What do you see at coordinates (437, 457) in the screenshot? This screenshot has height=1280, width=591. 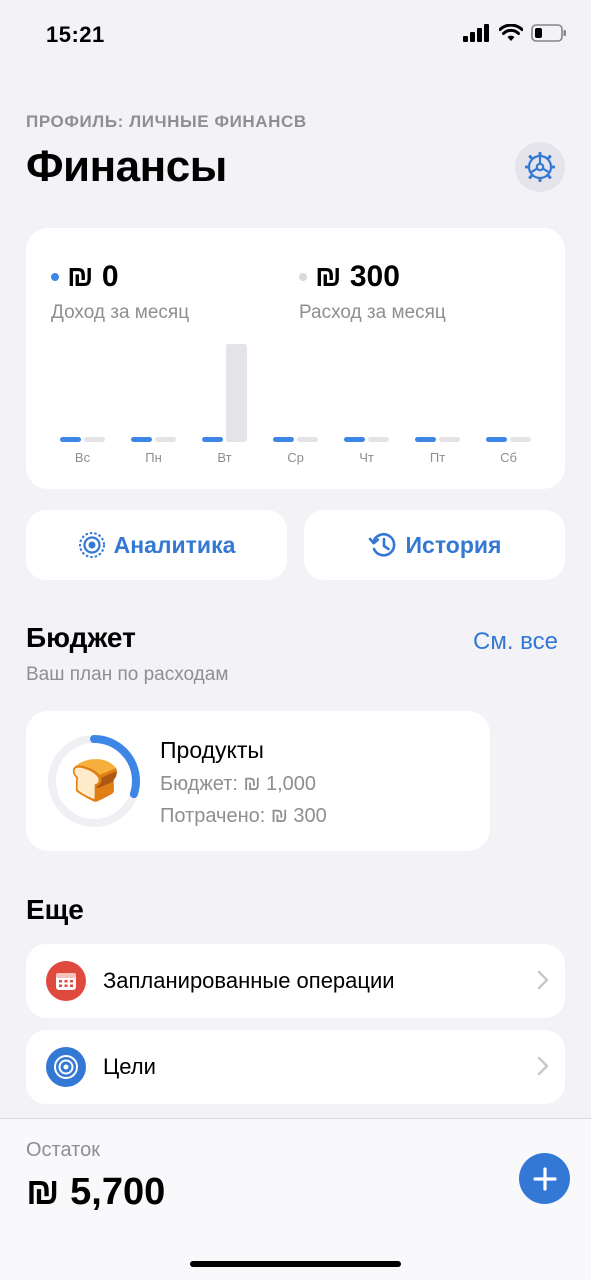 I see `chart-tick-label: Пт` at bounding box center [437, 457].